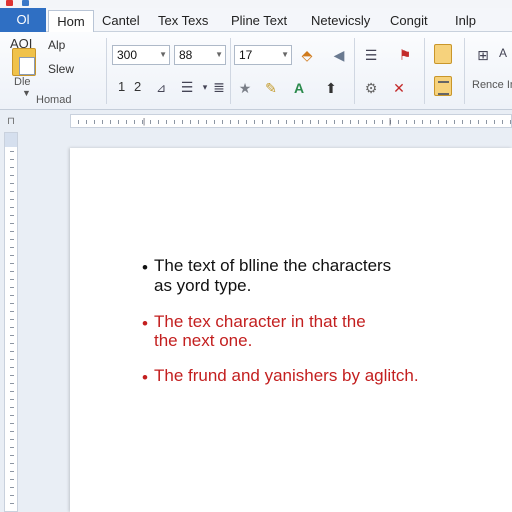  What do you see at coordinates (9, 3) in the screenshot?
I see `app-icon` at bounding box center [9, 3].